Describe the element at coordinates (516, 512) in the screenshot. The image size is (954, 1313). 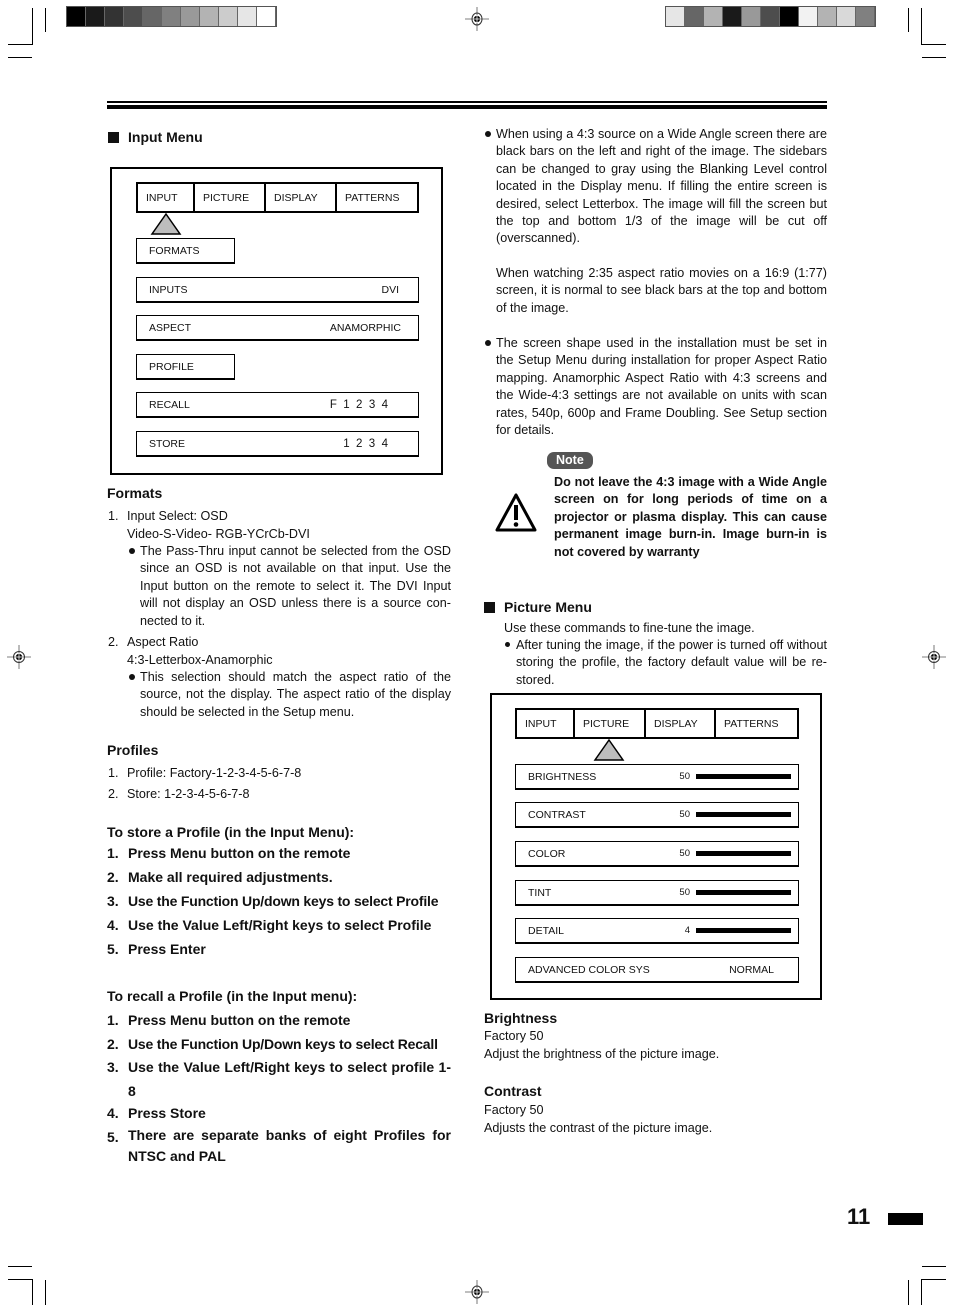
I see `warning-triangle-icon` at that location.